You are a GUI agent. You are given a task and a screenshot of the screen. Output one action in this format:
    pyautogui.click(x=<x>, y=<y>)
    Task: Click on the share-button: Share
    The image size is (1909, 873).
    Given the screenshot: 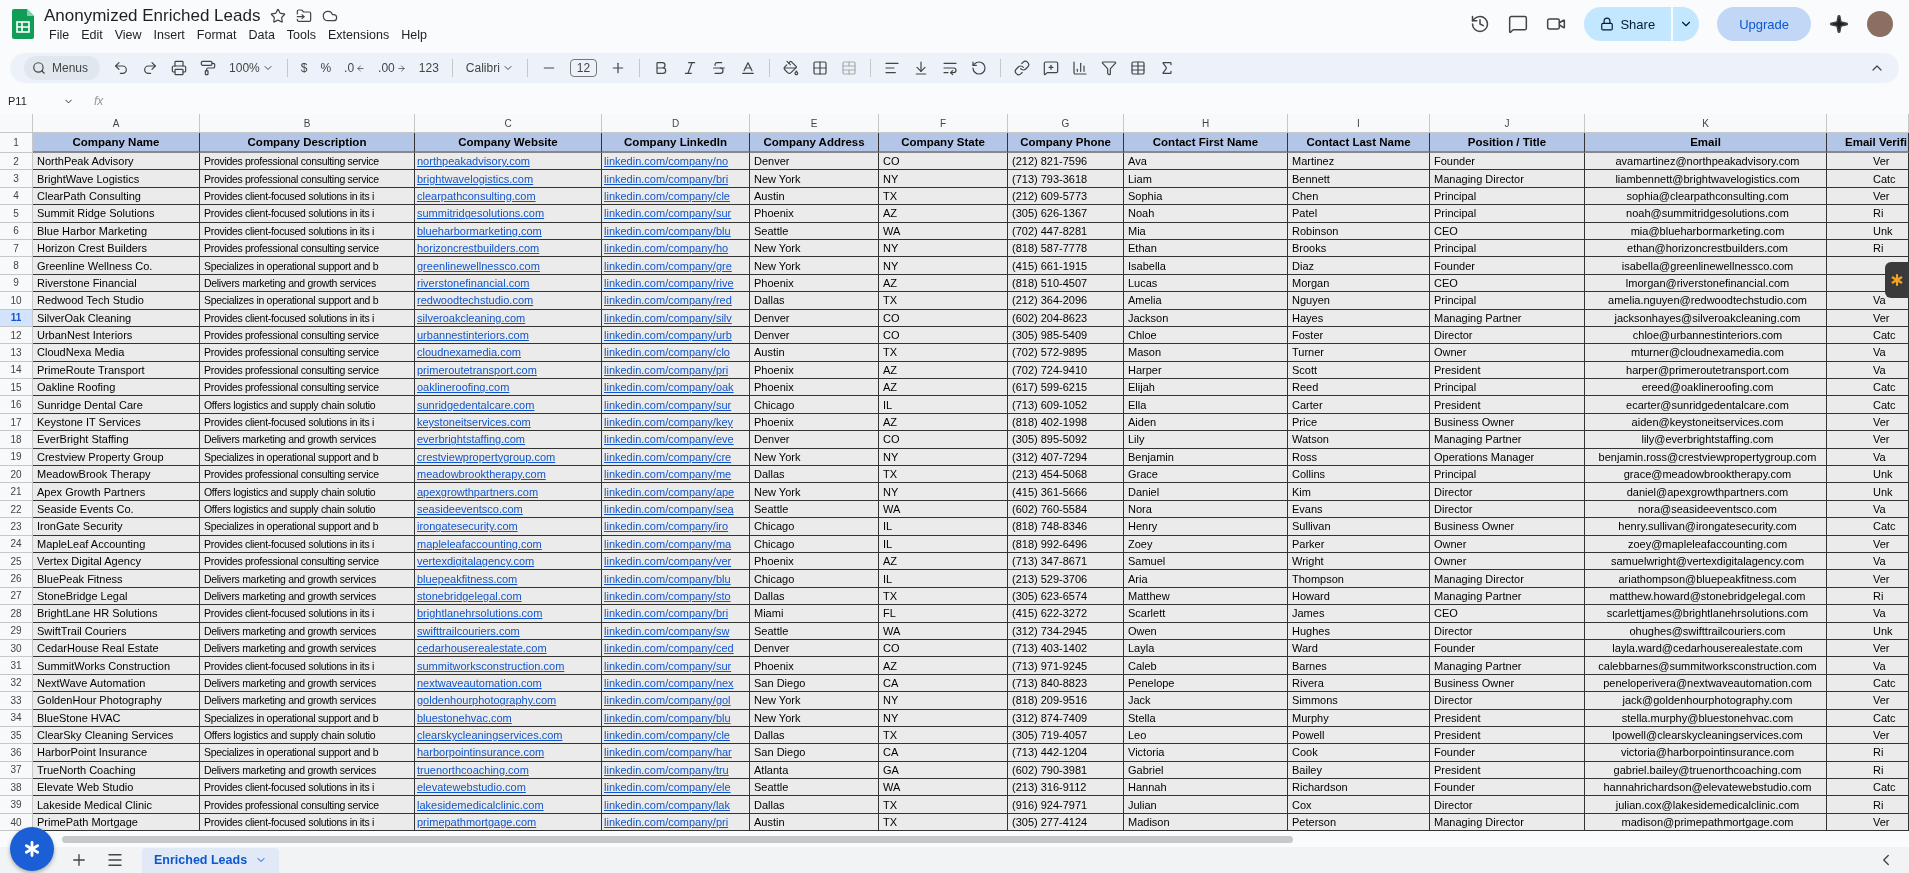 What is the action you would take?
    pyautogui.click(x=1628, y=24)
    